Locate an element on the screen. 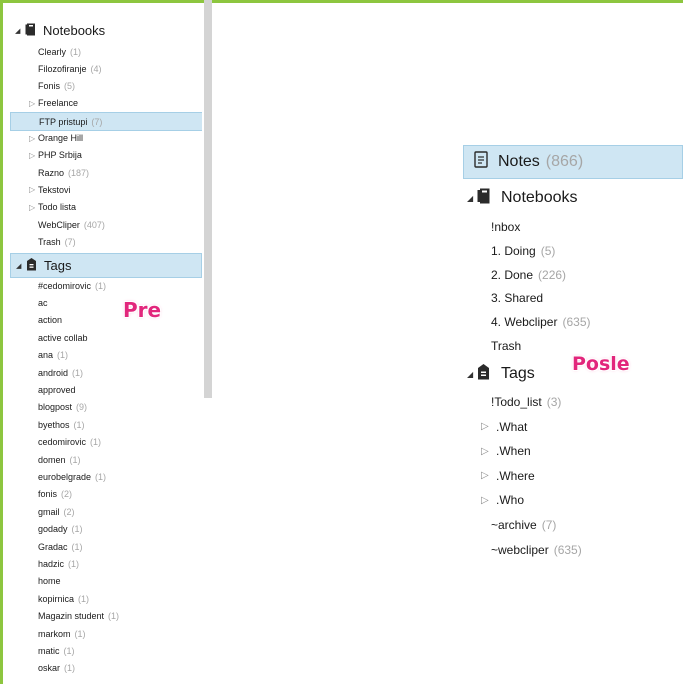  after-notebook-item: !nbox is located at coordinates (500, 227).